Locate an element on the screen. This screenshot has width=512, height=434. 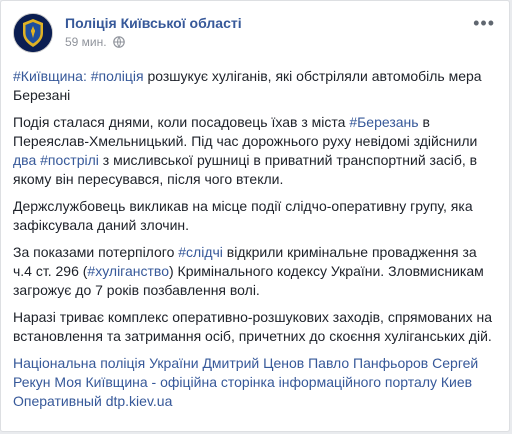
hashtag-link: #Київщина: is located at coordinates (50, 76).